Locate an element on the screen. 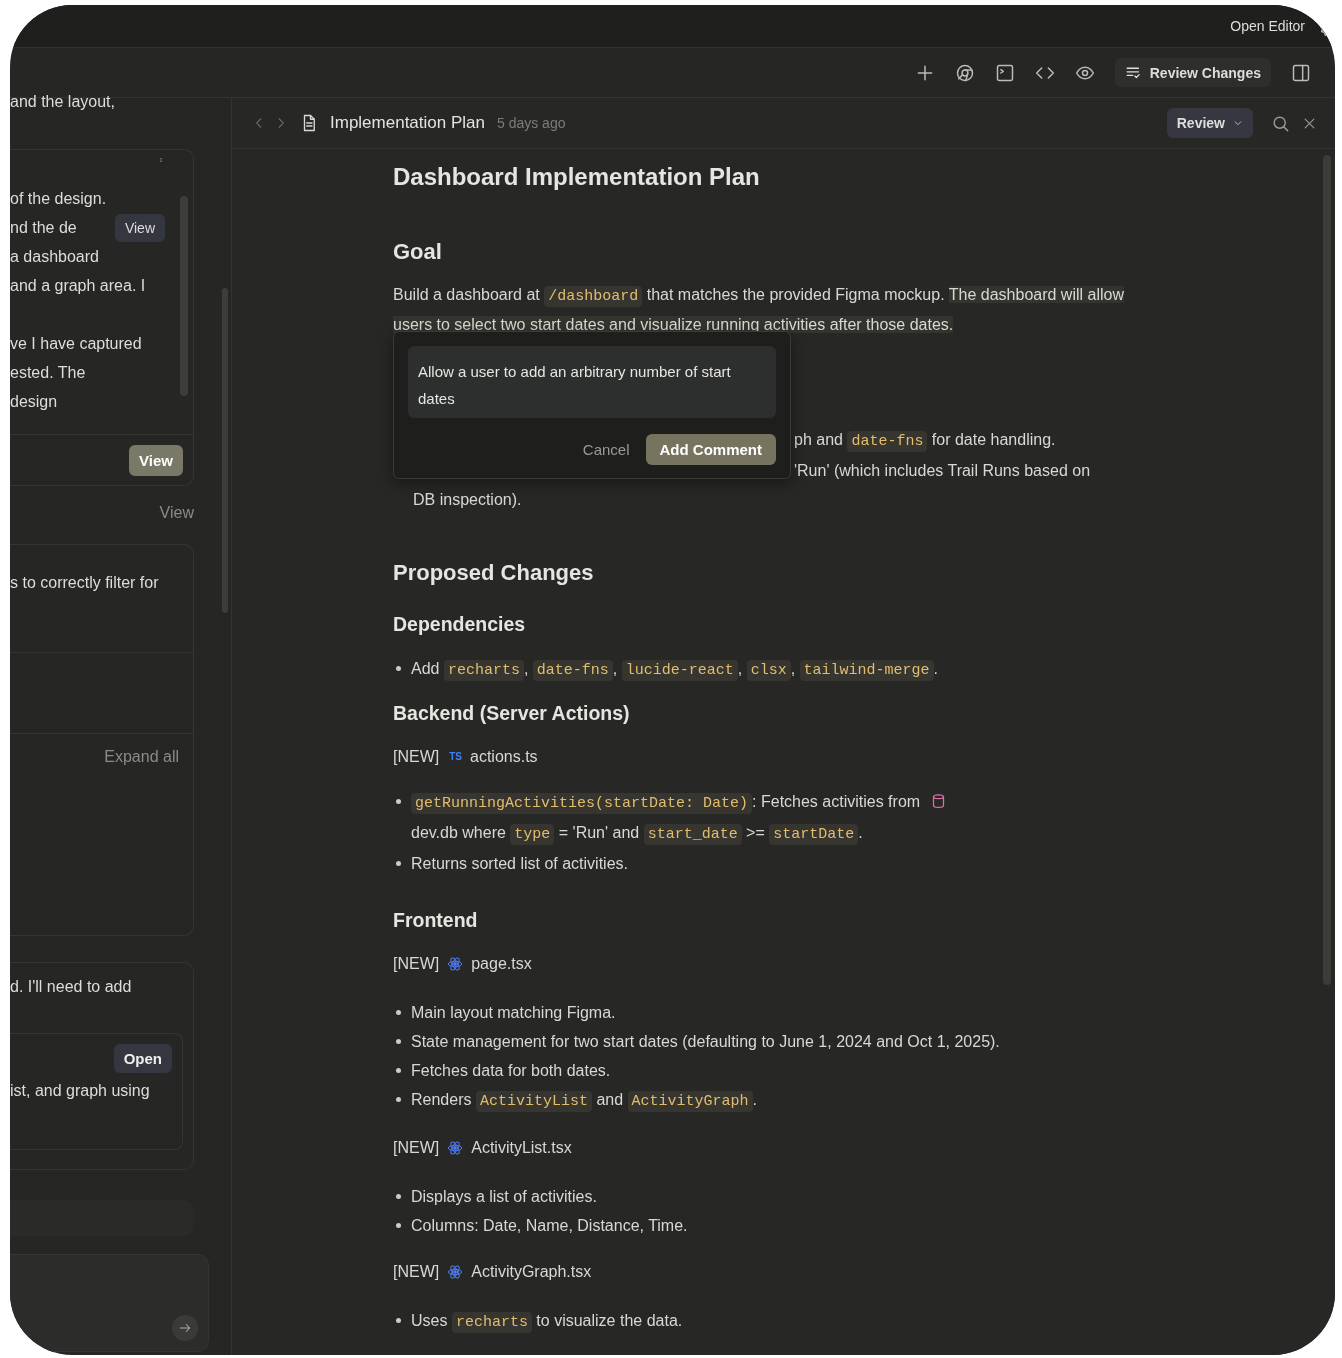 The height and width of the screenshot is (1358, 1342). chat-text: nd the de is located at coordinates (43, 227).